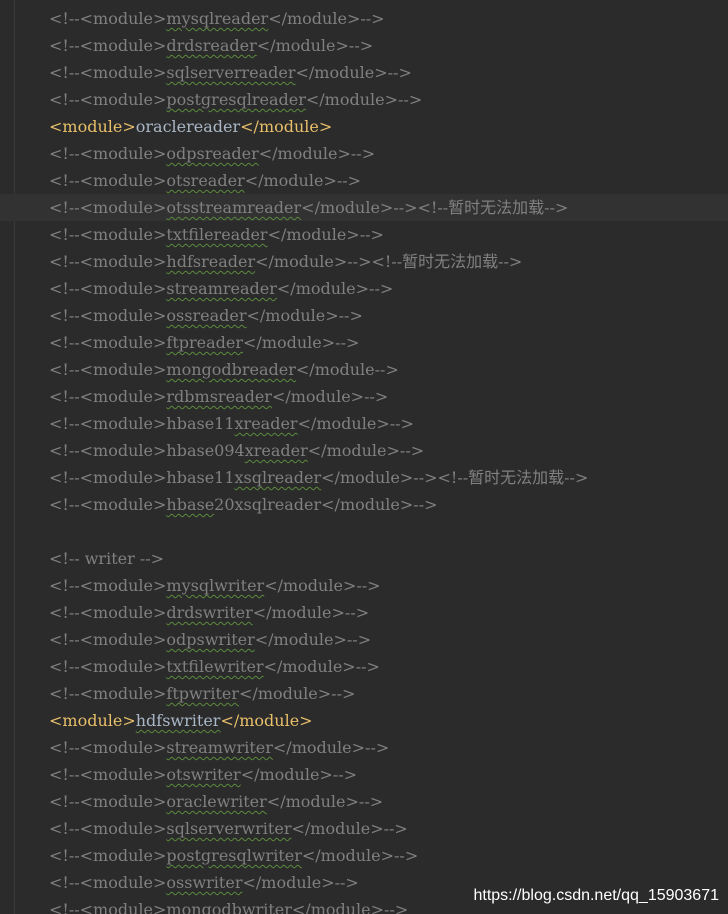  Describe the element at coordinates (364, 72) in the screenshot. I see `code-line: <!--<module>sqlserverreader</module>-->` at that location.